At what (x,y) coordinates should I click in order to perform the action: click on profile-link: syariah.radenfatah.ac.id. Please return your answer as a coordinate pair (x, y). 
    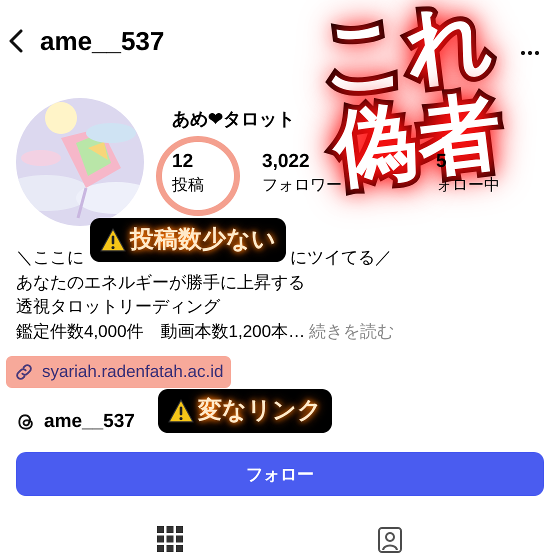
    Looking at the image, I should click on (133, 371).